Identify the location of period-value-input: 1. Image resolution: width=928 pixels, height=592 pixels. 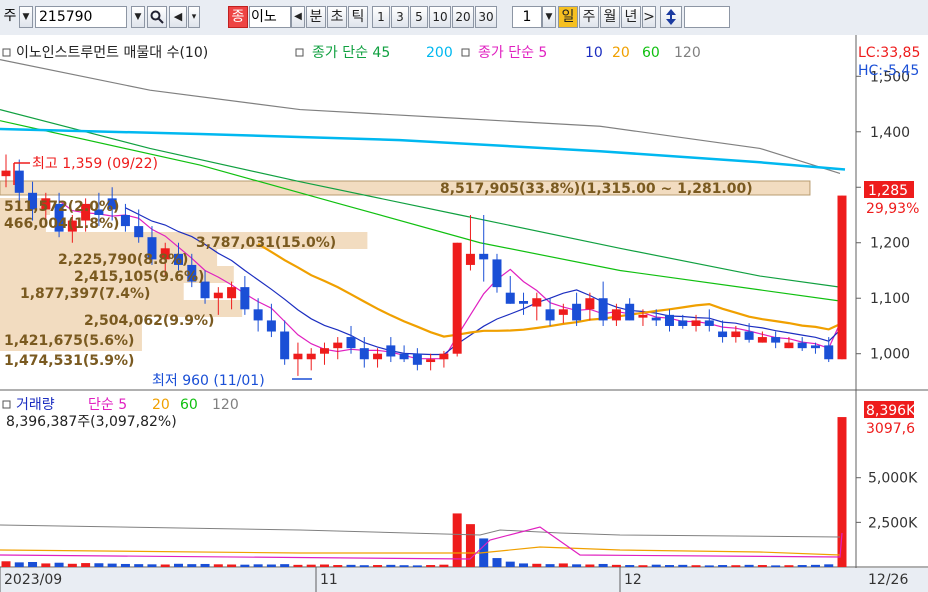
(527, 17).